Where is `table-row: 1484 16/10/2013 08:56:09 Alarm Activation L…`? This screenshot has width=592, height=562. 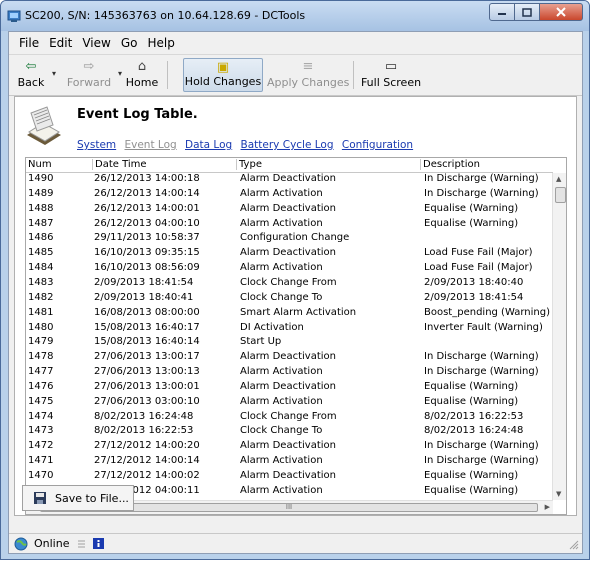 table-row: 1484 16/10/2013 08:56:09 Alarm Activation L… is located at coordinates (299, 268).